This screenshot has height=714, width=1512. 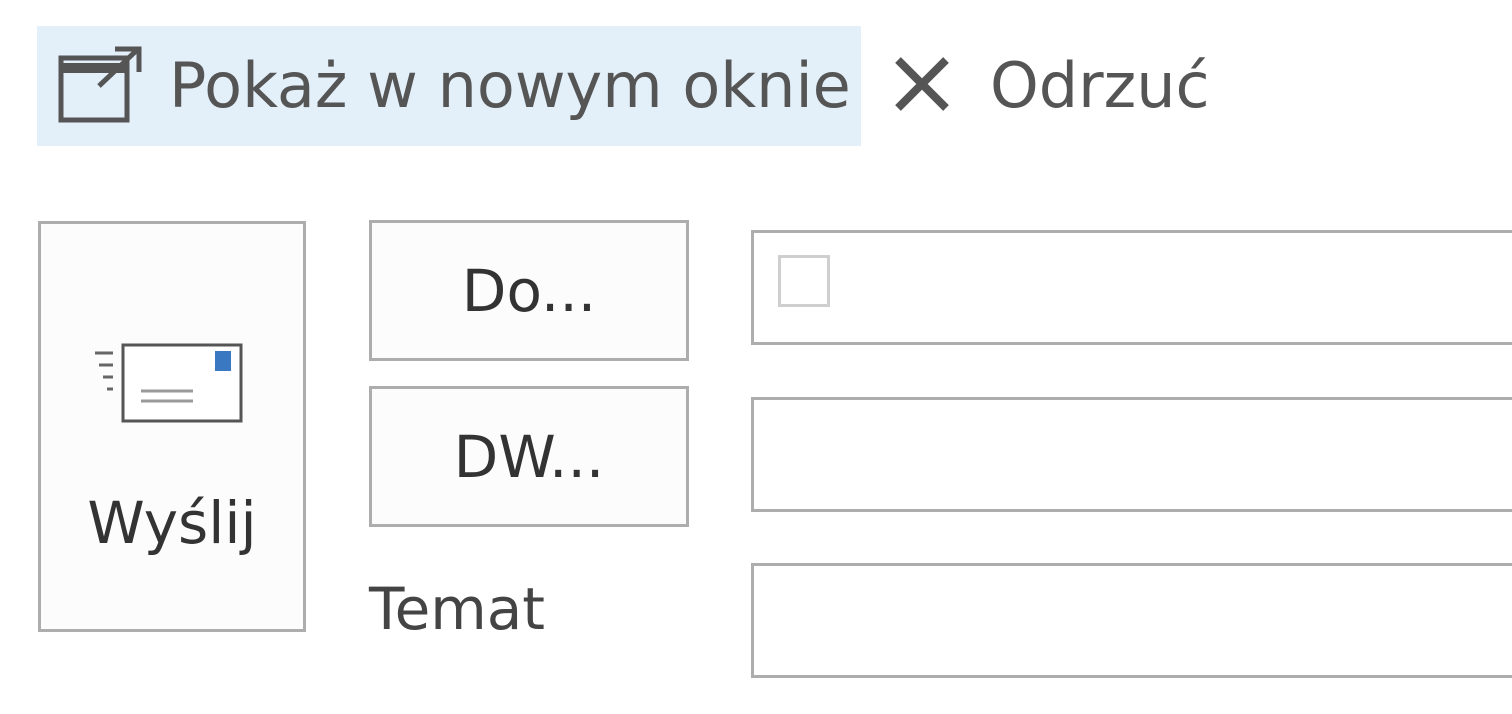 I want to click on cc-field, so click(x=1131, y=454).